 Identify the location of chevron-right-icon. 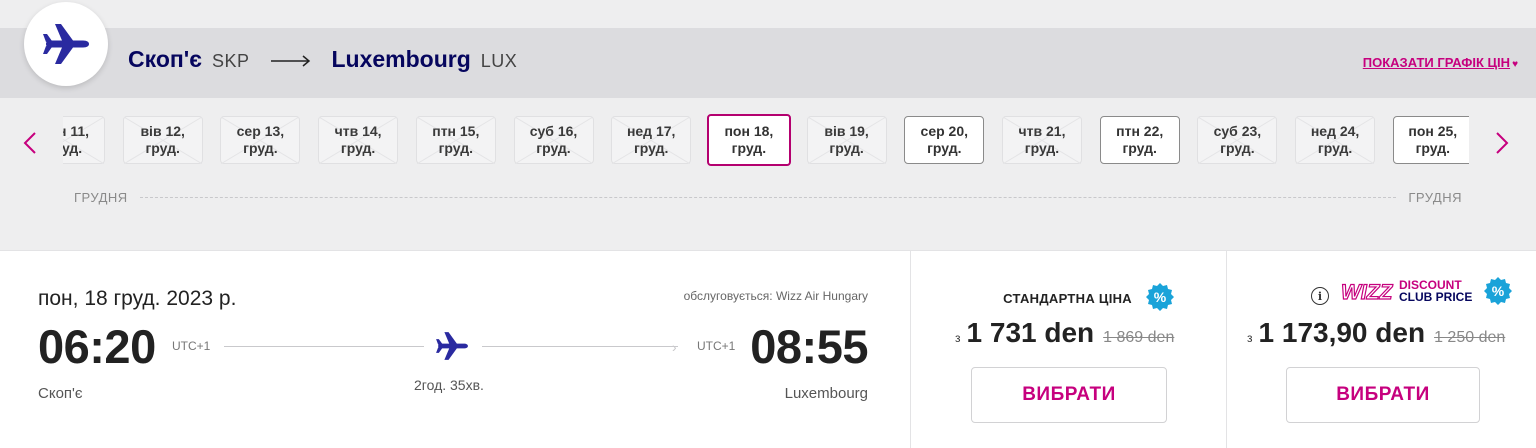
(1502, 143).